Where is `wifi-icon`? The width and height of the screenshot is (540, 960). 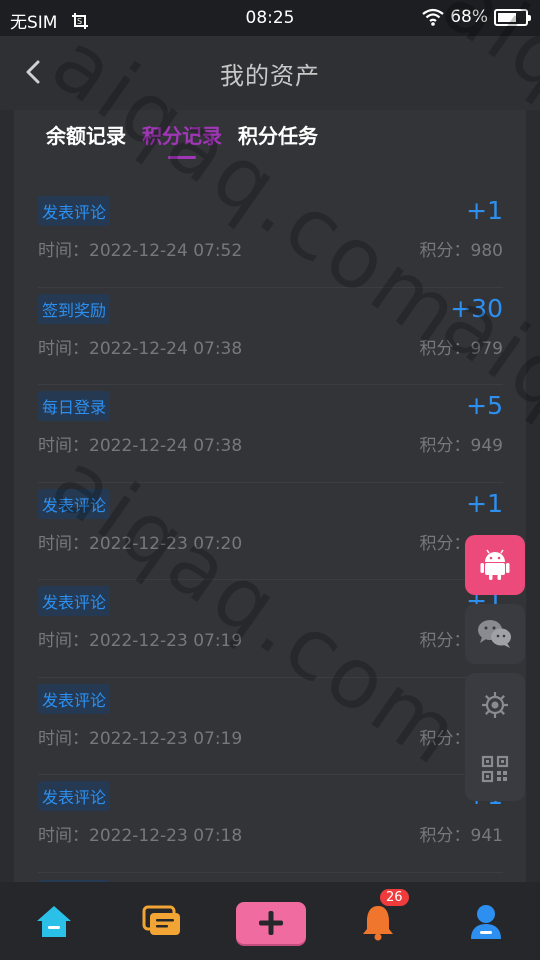 wifi-icon is located at coordinates (433, 17).